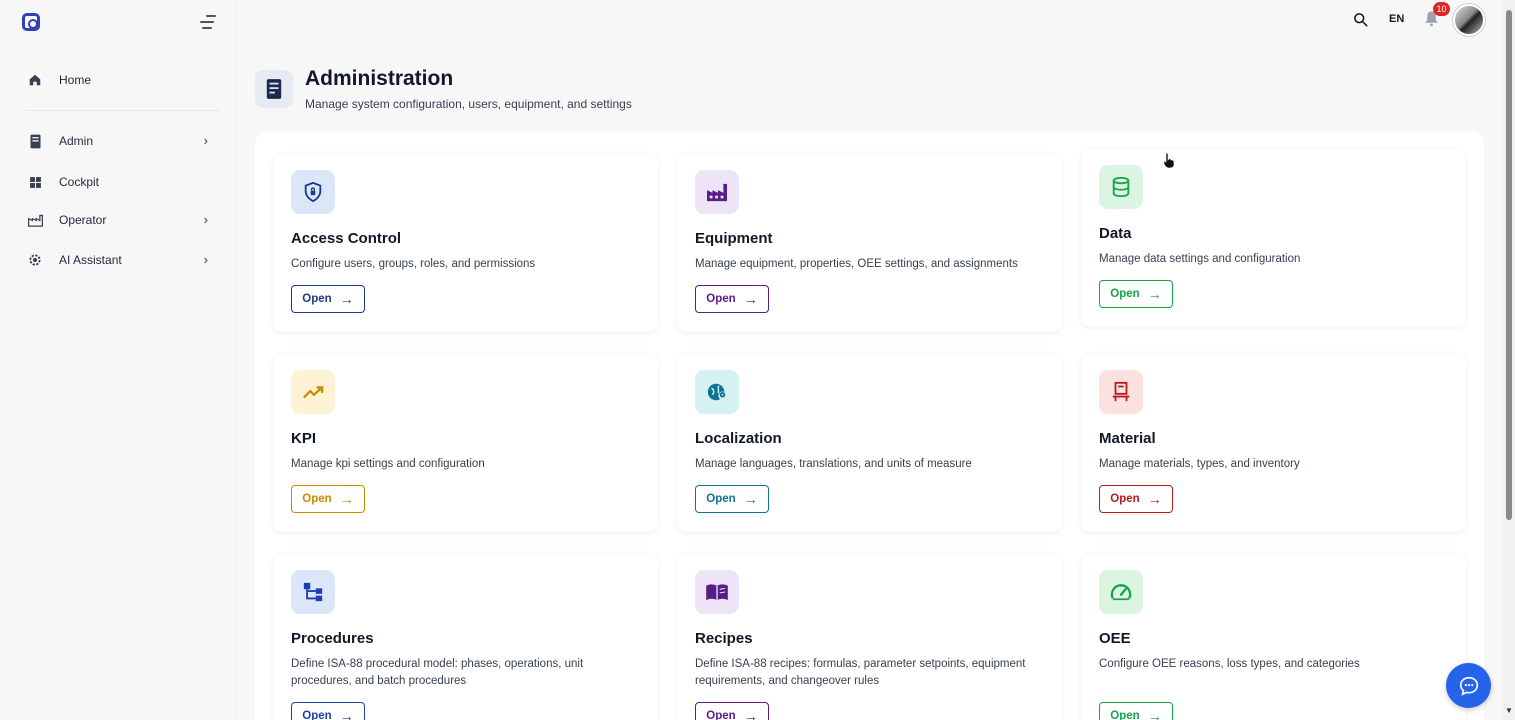  I want to click on administration-icon, so click(274, 89).